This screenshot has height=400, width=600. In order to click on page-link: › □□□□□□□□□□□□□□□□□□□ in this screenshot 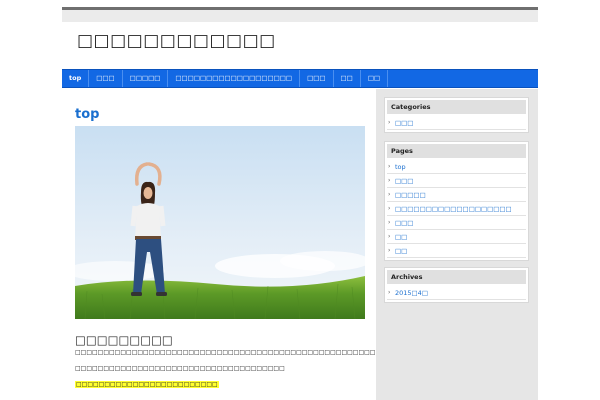, I will do `click(456, 209)`.